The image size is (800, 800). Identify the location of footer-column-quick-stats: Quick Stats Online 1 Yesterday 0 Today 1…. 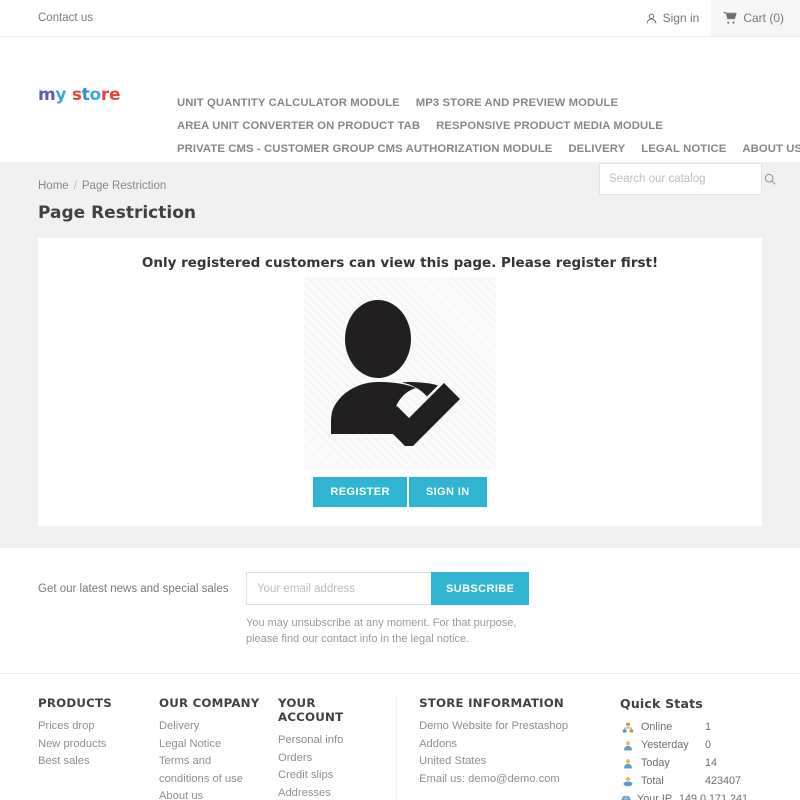
(687, 748).